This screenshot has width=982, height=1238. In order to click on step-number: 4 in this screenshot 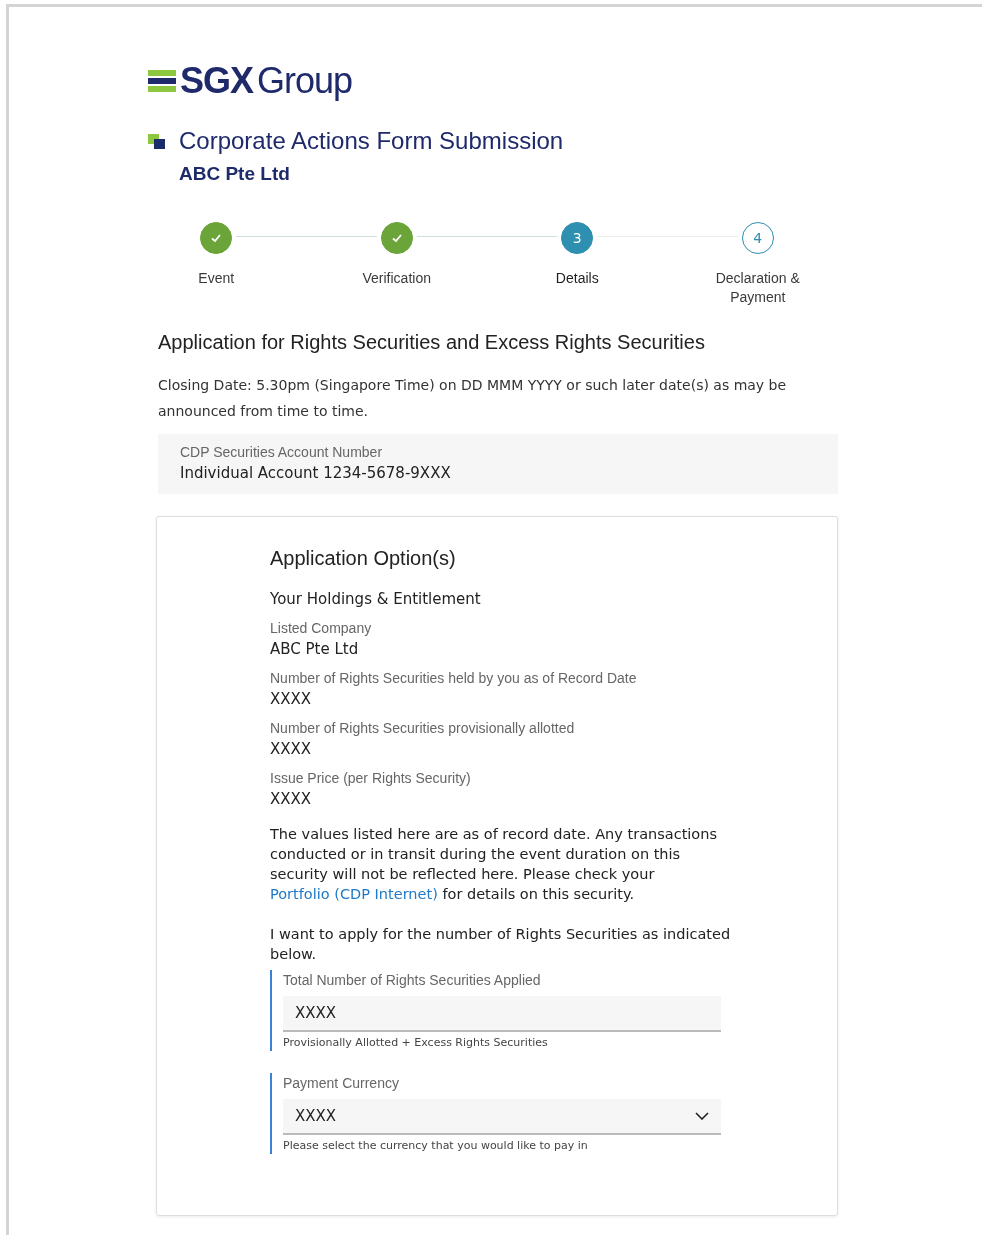, I will do `click(757, 238)`.